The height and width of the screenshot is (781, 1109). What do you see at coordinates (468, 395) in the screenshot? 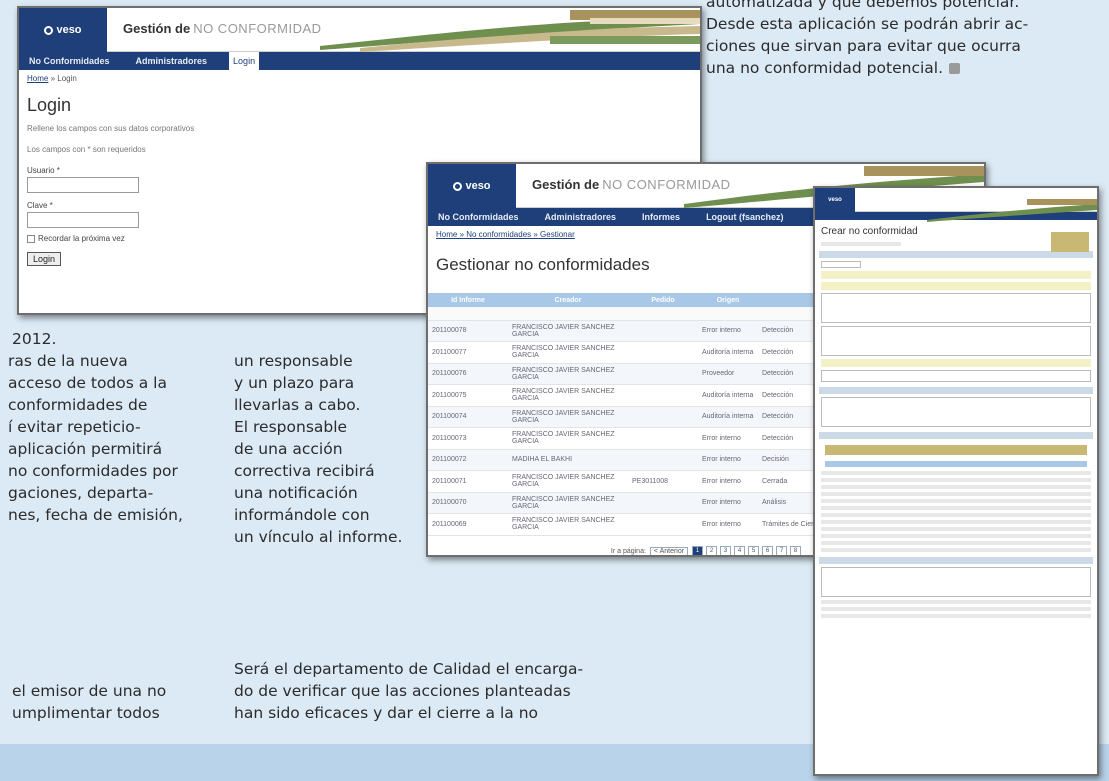
I see `table-cell: 201100075` at bounding box center [468, 395].